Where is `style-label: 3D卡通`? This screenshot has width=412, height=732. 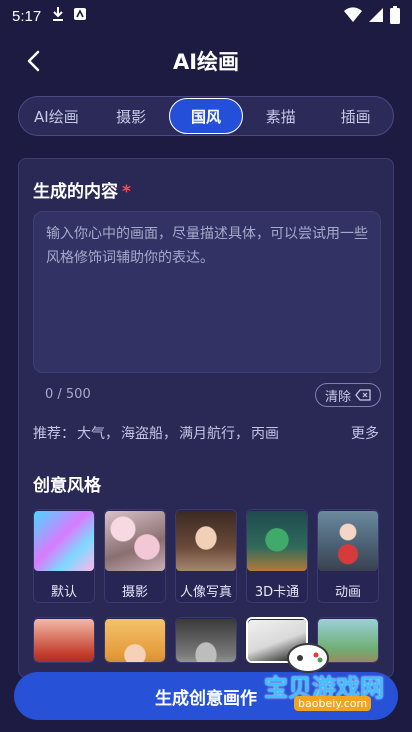
style-label: 3D卡通 is located at coordinates (277, 592).